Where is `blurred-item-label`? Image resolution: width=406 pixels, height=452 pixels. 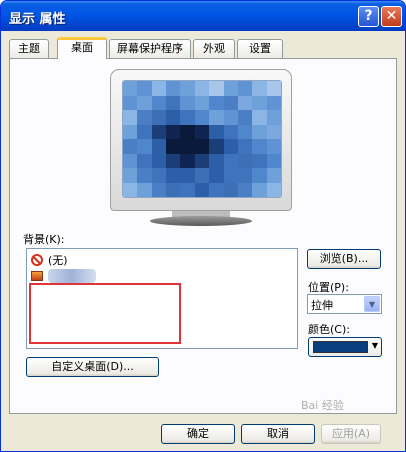
blurred-item-label is located at coordinates (72, 276).